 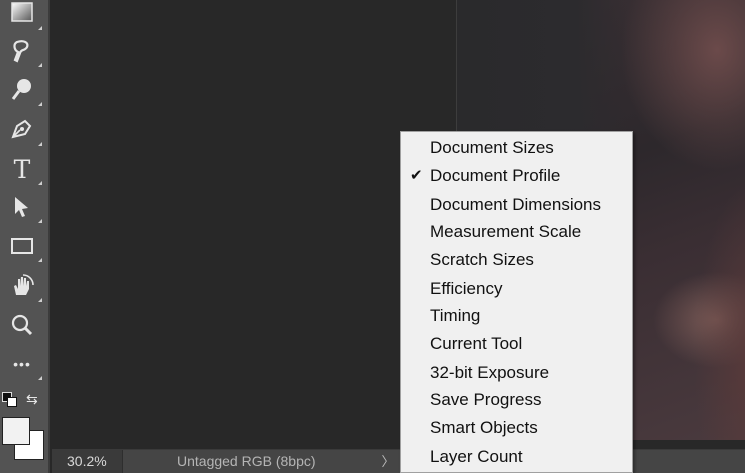 I want to click on status-menu-button: 〉, so click(x=388, y=461).